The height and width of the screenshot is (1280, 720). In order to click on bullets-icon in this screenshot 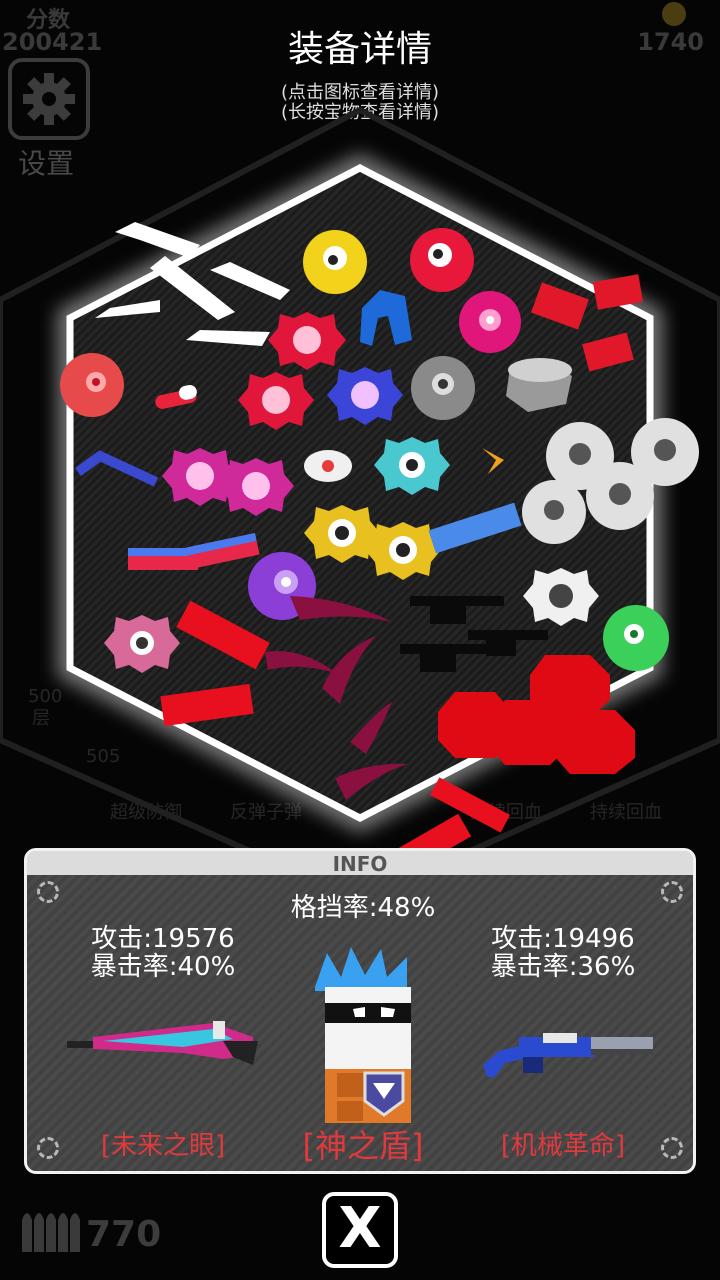, I will do `click(51, 1232)`.